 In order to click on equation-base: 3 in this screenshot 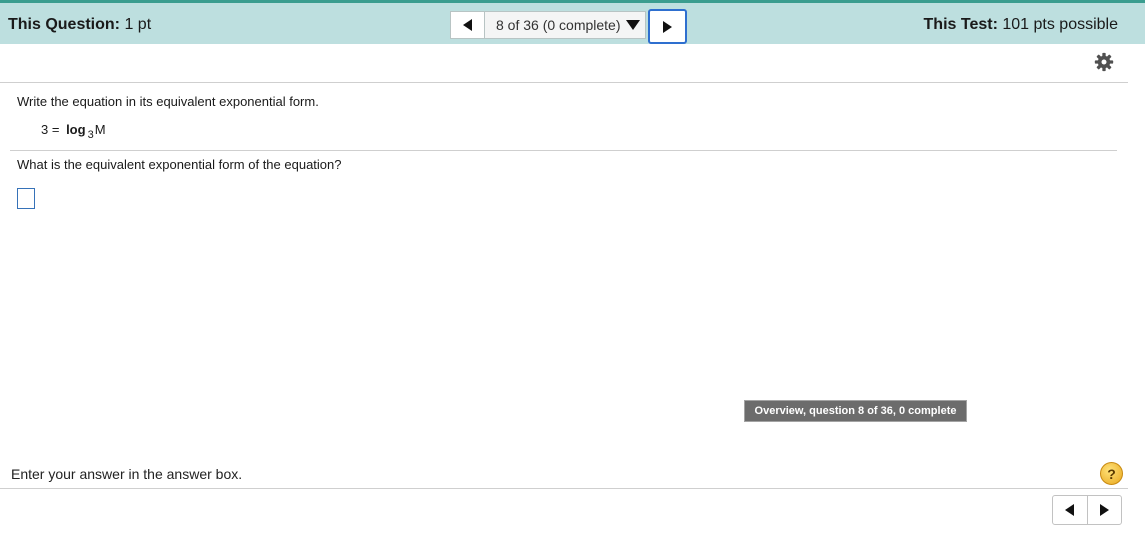, I will do `click(90, 135)`.